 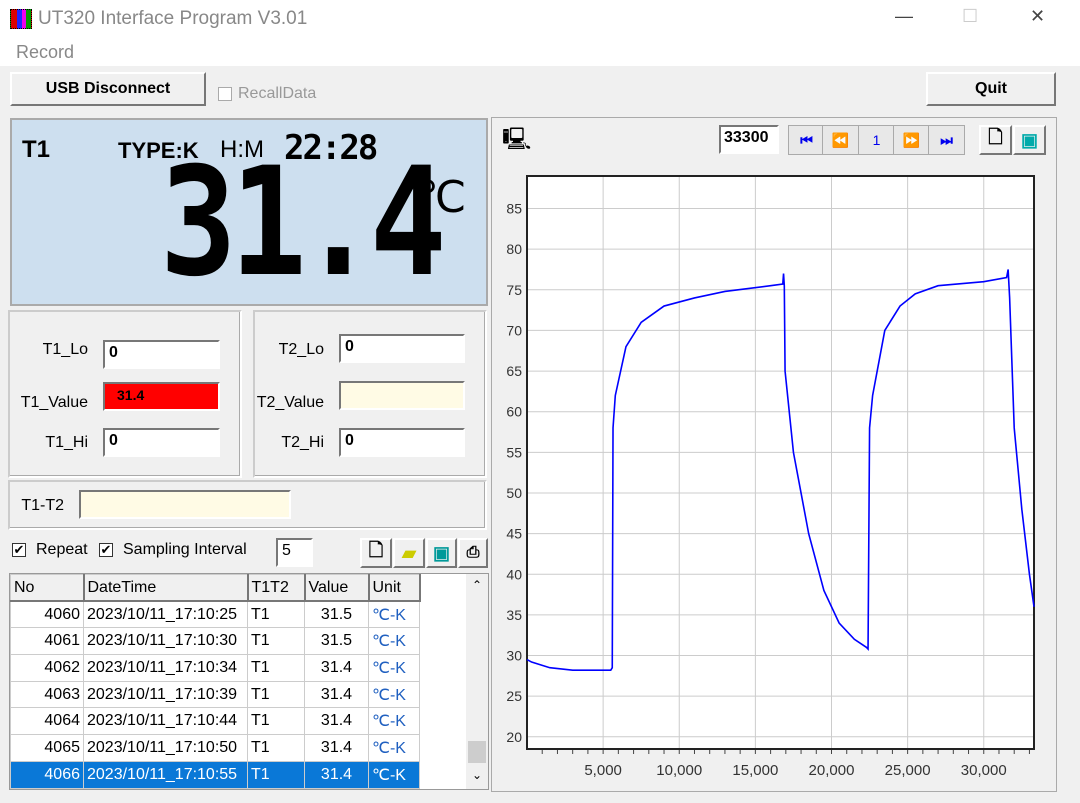 What do you see at coordinates (276, 588) in the screenshot?
I see `col-t1t2: T1T2` at bounding box center [276, 588].